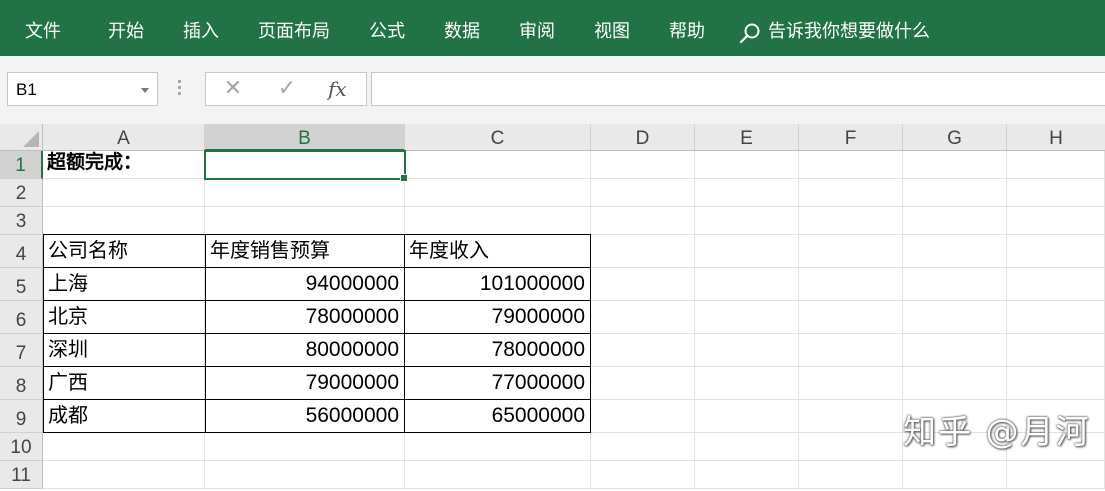 The width and height of the screenshot is (1105, 491). What do you see at coordinates (124, 383) in the screenshot?
I see `cell-a8: 广西` at bounding box center [124, 383].